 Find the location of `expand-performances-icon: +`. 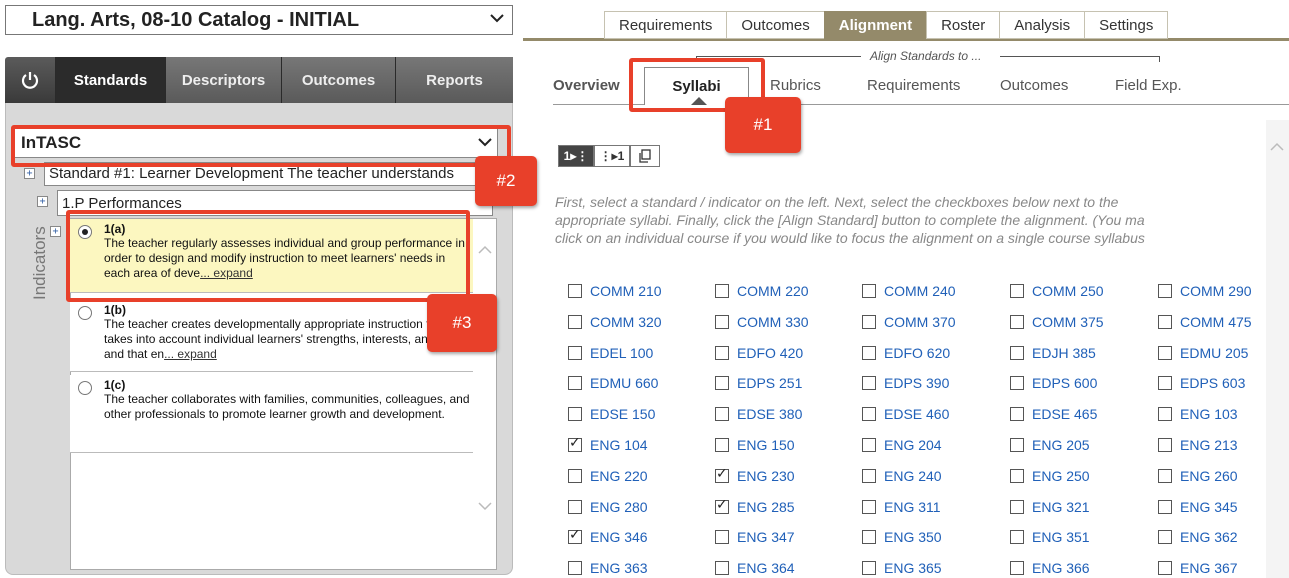

expand-performances-icon: + is located at coordinates (42, 201).